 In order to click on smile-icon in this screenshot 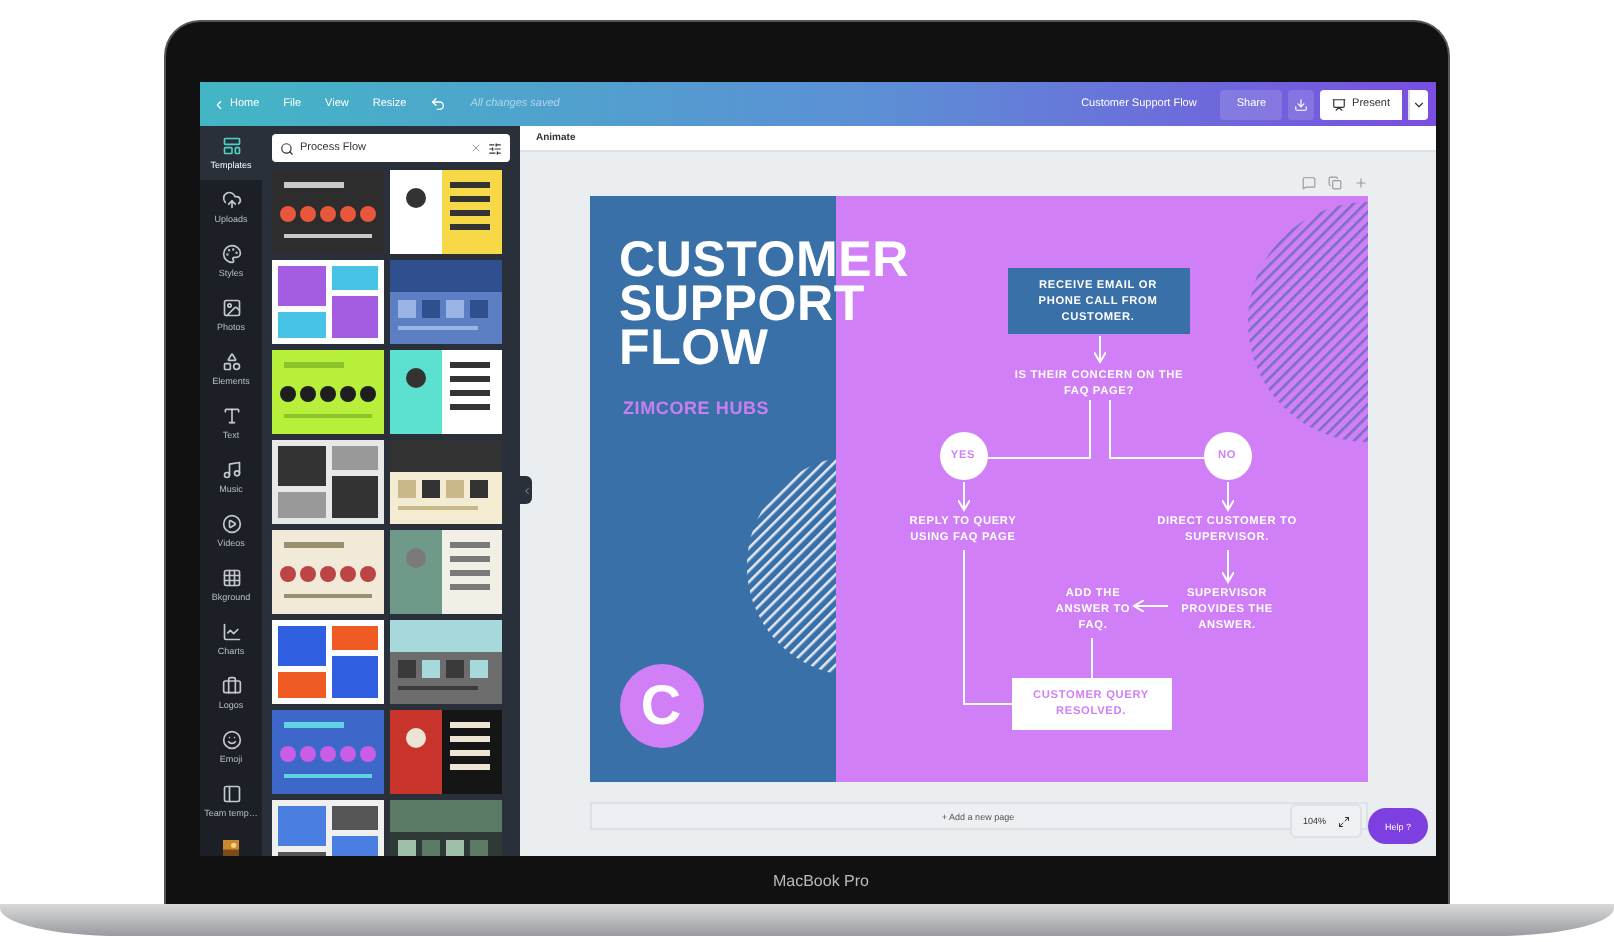, I will do `click(231, 740)`.